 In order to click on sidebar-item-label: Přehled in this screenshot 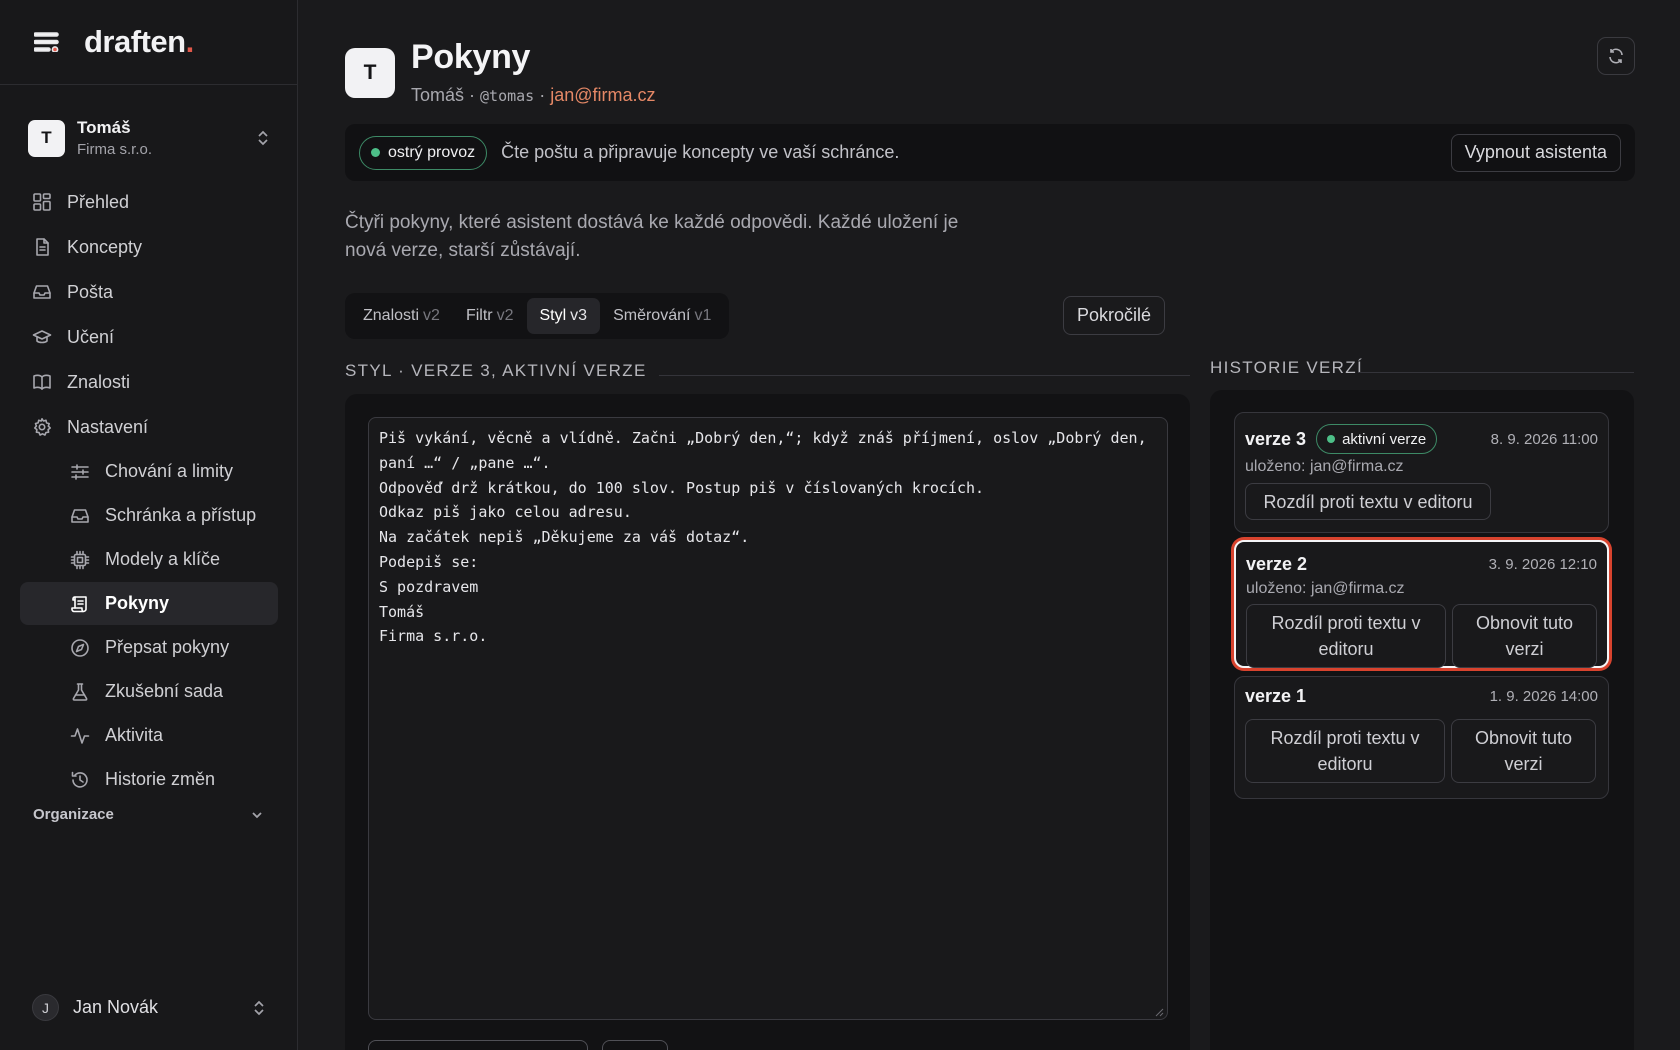, I will do `click(98, 201)`.